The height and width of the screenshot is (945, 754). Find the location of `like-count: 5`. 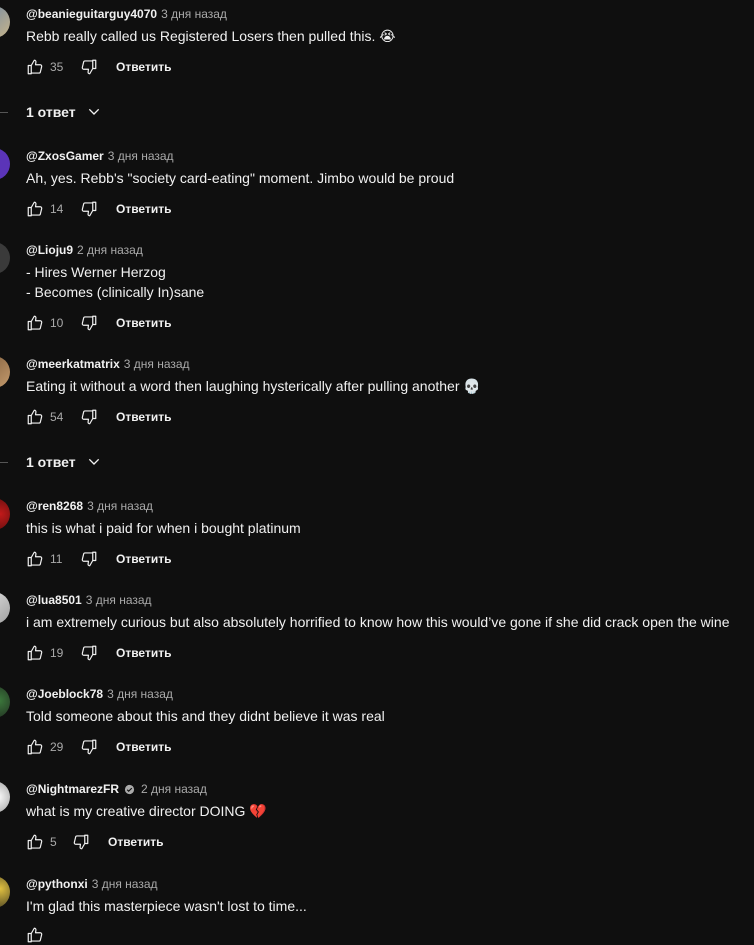

like-count: 5 is located at coordinates (53, 842).